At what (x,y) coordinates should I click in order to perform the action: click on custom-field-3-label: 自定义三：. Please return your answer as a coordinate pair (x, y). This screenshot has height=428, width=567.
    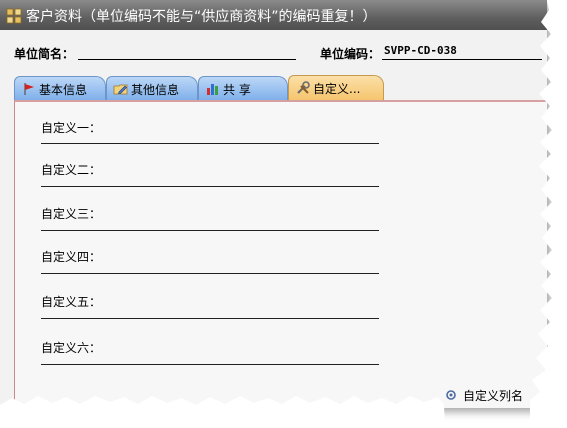
    Looking at the image, I should click on (71, 214).